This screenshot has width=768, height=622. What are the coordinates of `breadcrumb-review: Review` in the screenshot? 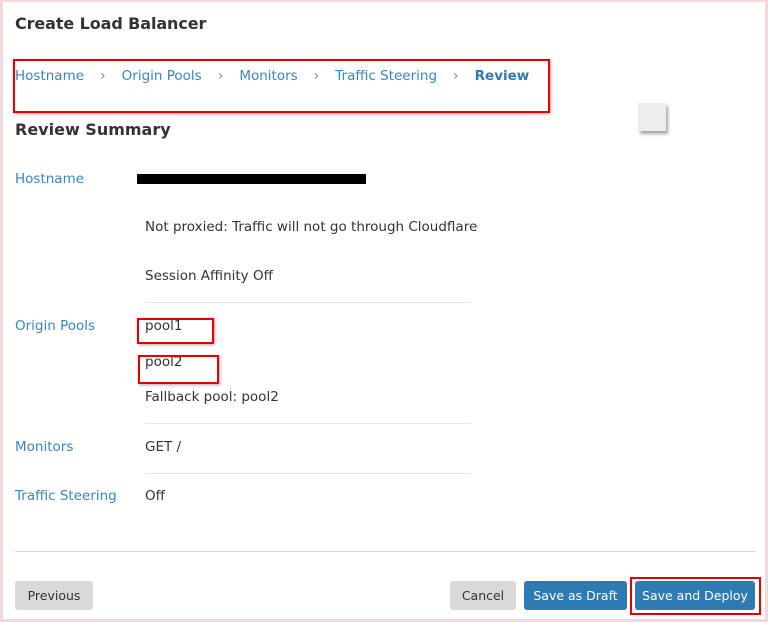 It's located at (502, 76).